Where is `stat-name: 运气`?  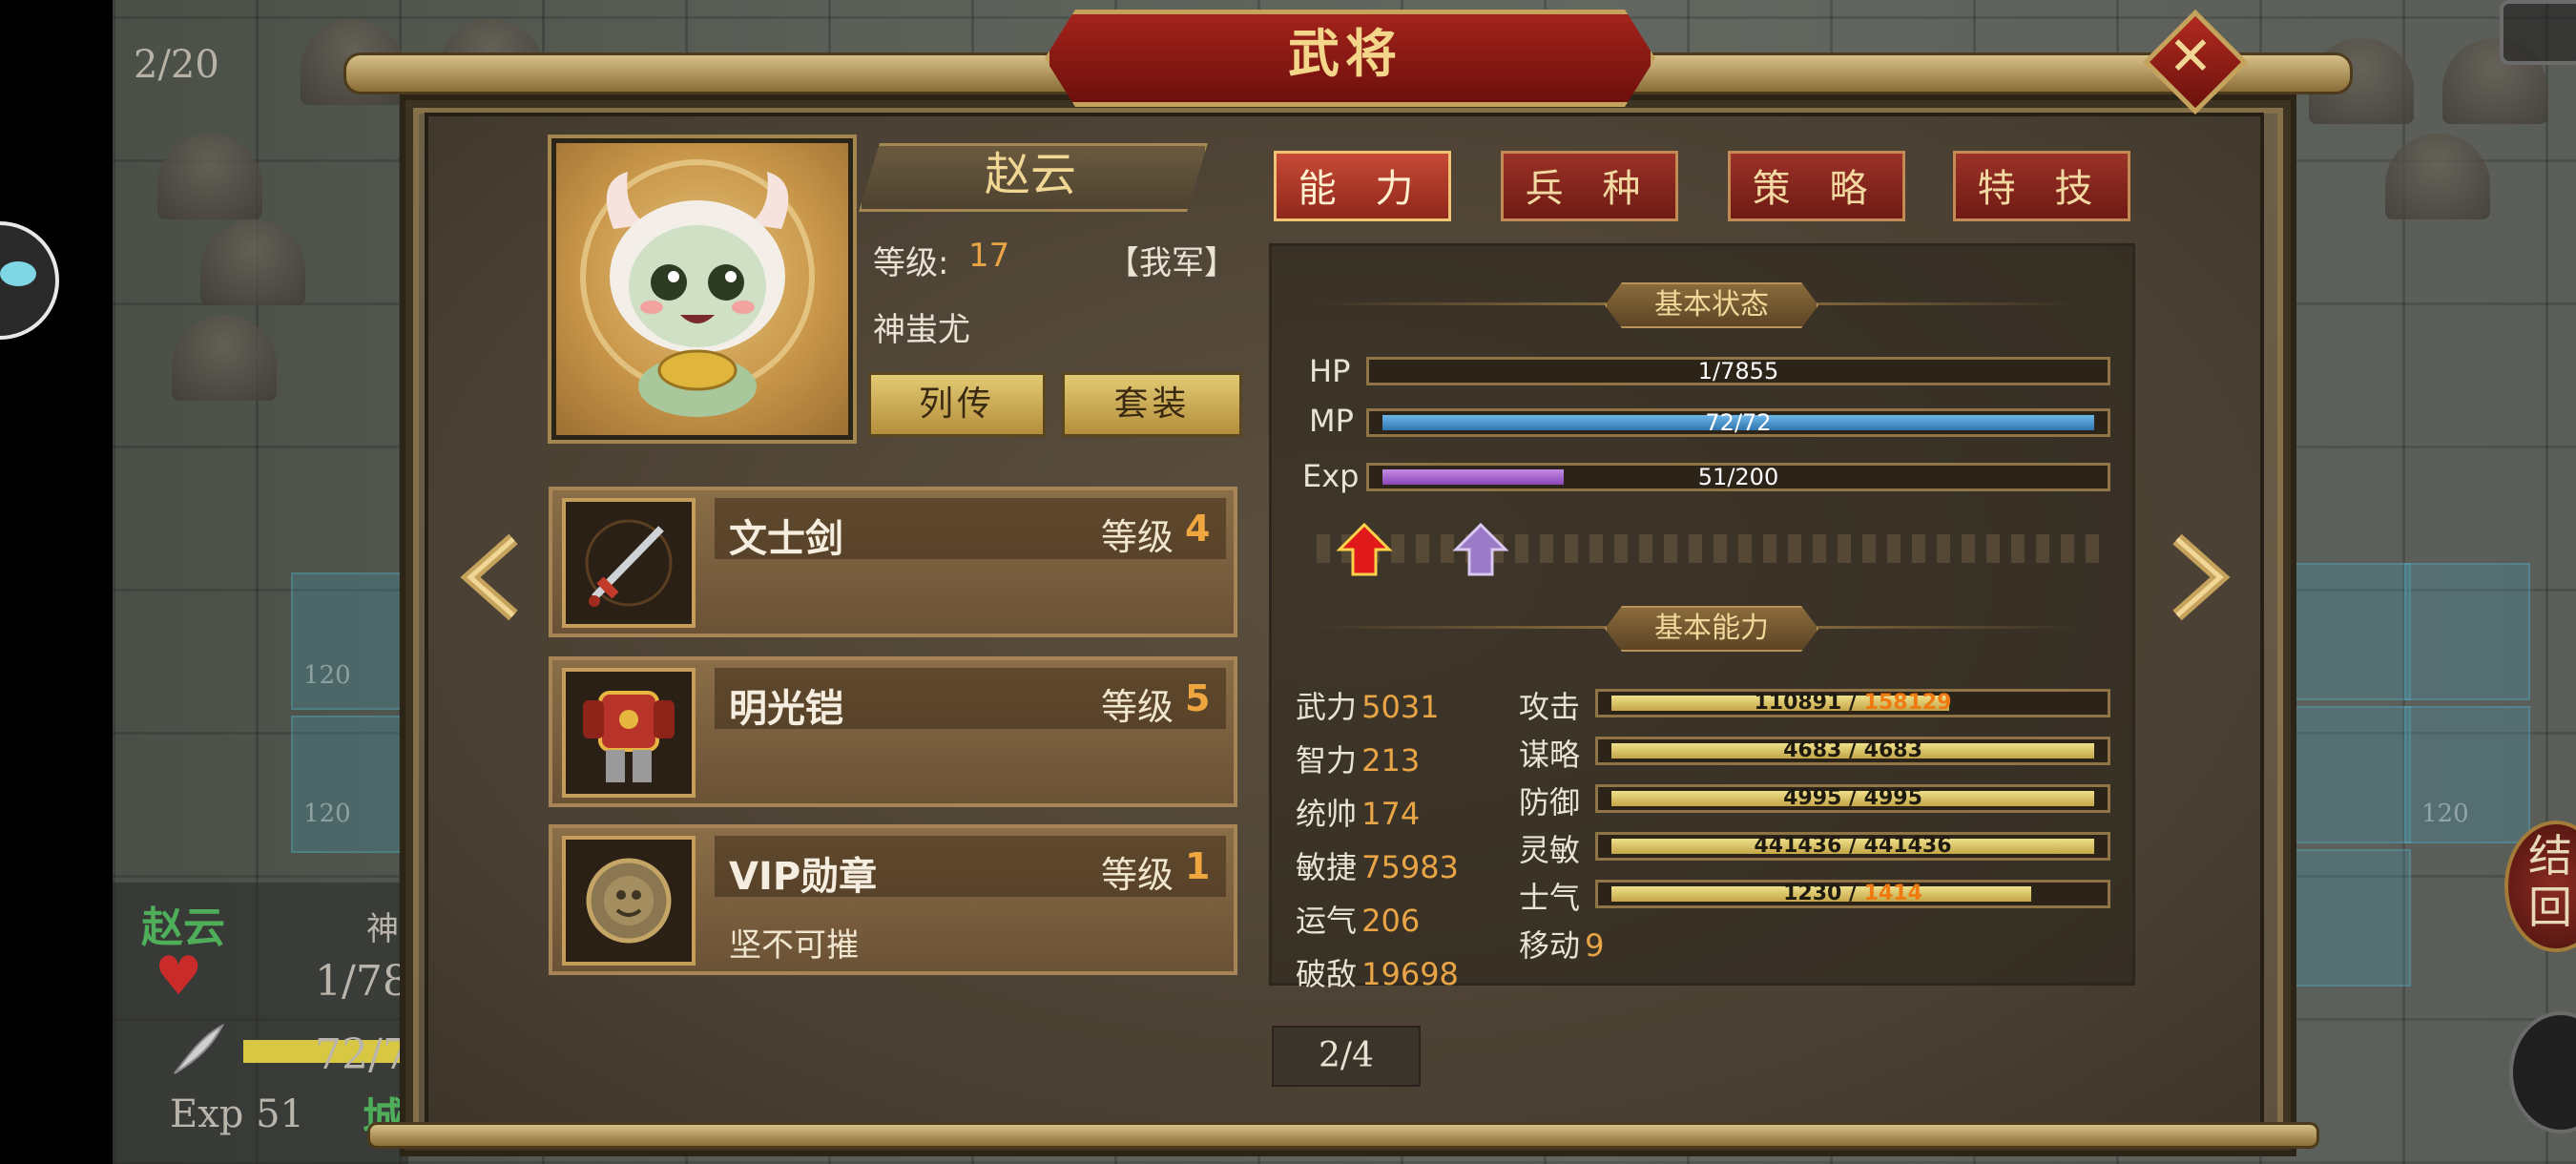
stat-name: 运气 is located at coordinates (1327, 921).